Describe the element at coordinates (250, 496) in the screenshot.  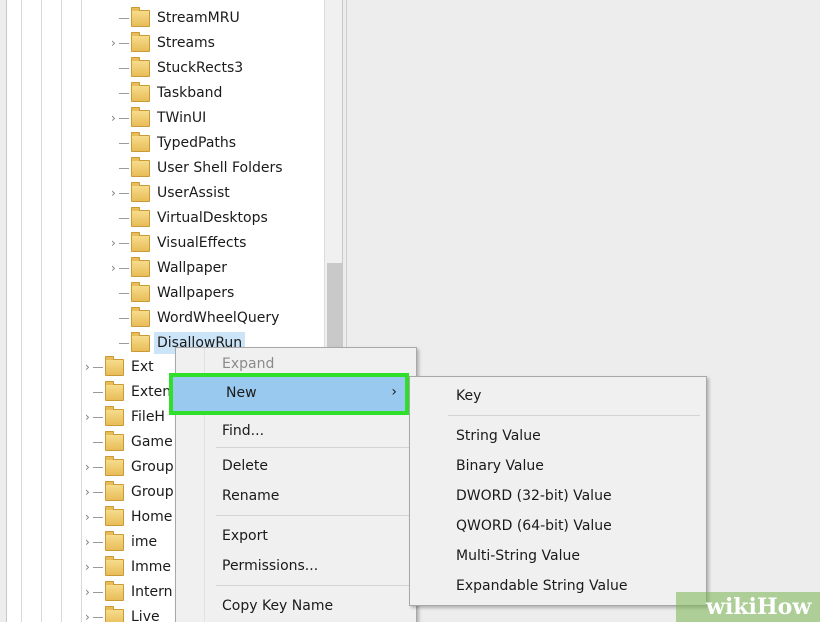
I see `menu-item-rename: Rename` at that location.